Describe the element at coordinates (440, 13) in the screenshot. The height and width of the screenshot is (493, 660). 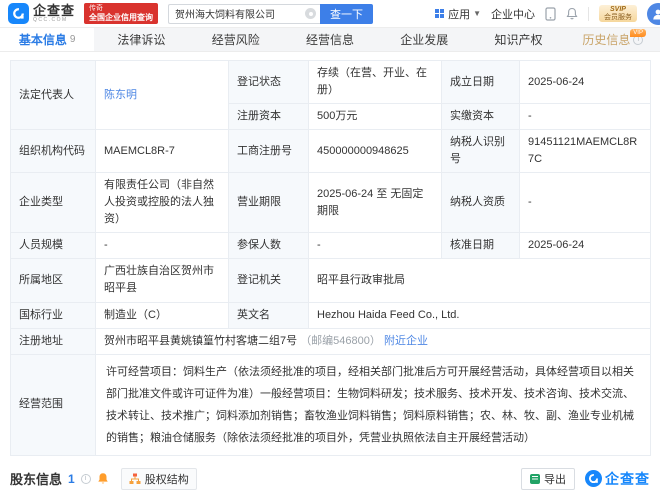
I see `apps-grid-icon` at that location.